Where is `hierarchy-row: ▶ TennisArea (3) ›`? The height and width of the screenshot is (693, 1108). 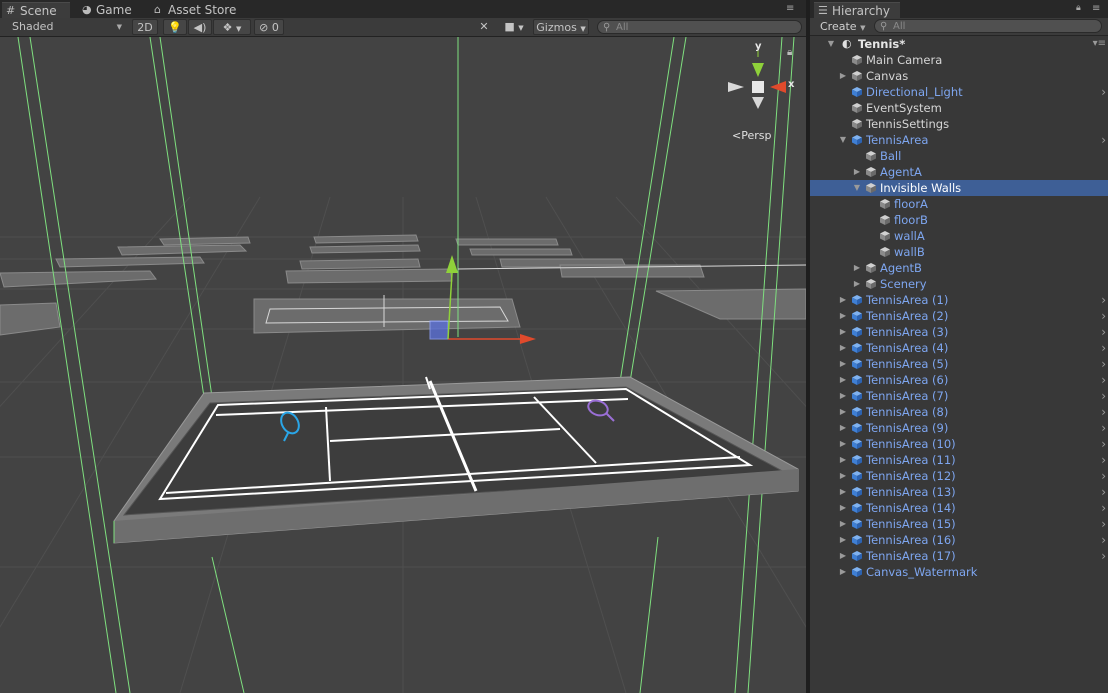
hierarchy-row: ▶ TennisArea (3) › is located at coordinates (959, 332).